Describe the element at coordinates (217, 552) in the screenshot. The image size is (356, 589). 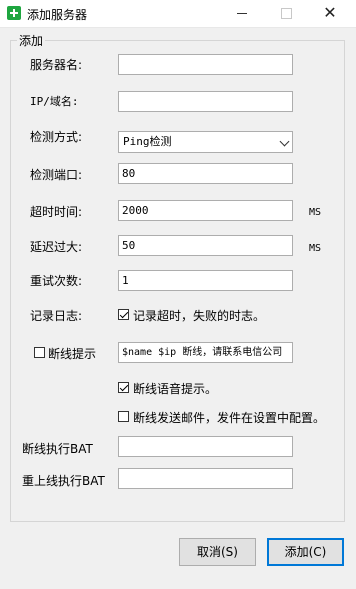
I see `cancel-button: 取消(S)` at that location.